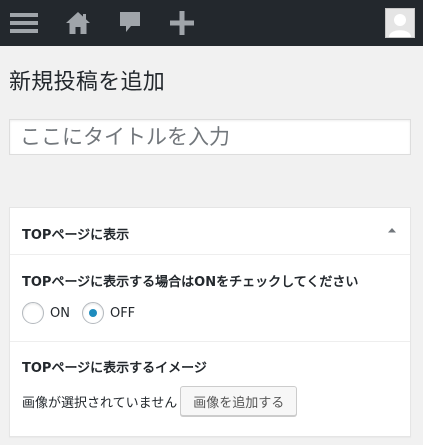 The image size is (423, 445). What do you see at coordinates (211, 23) in the screenshot?
I see `admin-bar` at bounding box center [211, 23].